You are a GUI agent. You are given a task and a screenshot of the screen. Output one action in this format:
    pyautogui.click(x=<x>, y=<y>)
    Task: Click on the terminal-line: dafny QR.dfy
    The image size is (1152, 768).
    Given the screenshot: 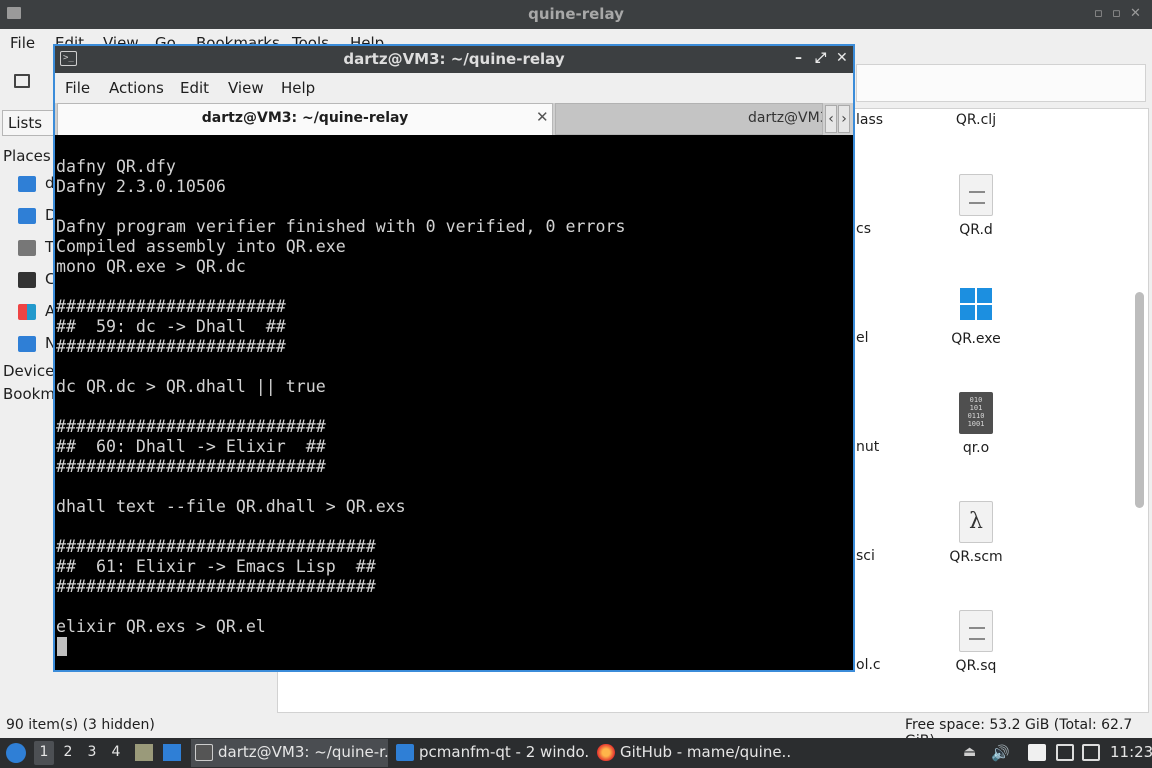 What is the action you would take?
    pyautogui.click(x=116, y=166)
    